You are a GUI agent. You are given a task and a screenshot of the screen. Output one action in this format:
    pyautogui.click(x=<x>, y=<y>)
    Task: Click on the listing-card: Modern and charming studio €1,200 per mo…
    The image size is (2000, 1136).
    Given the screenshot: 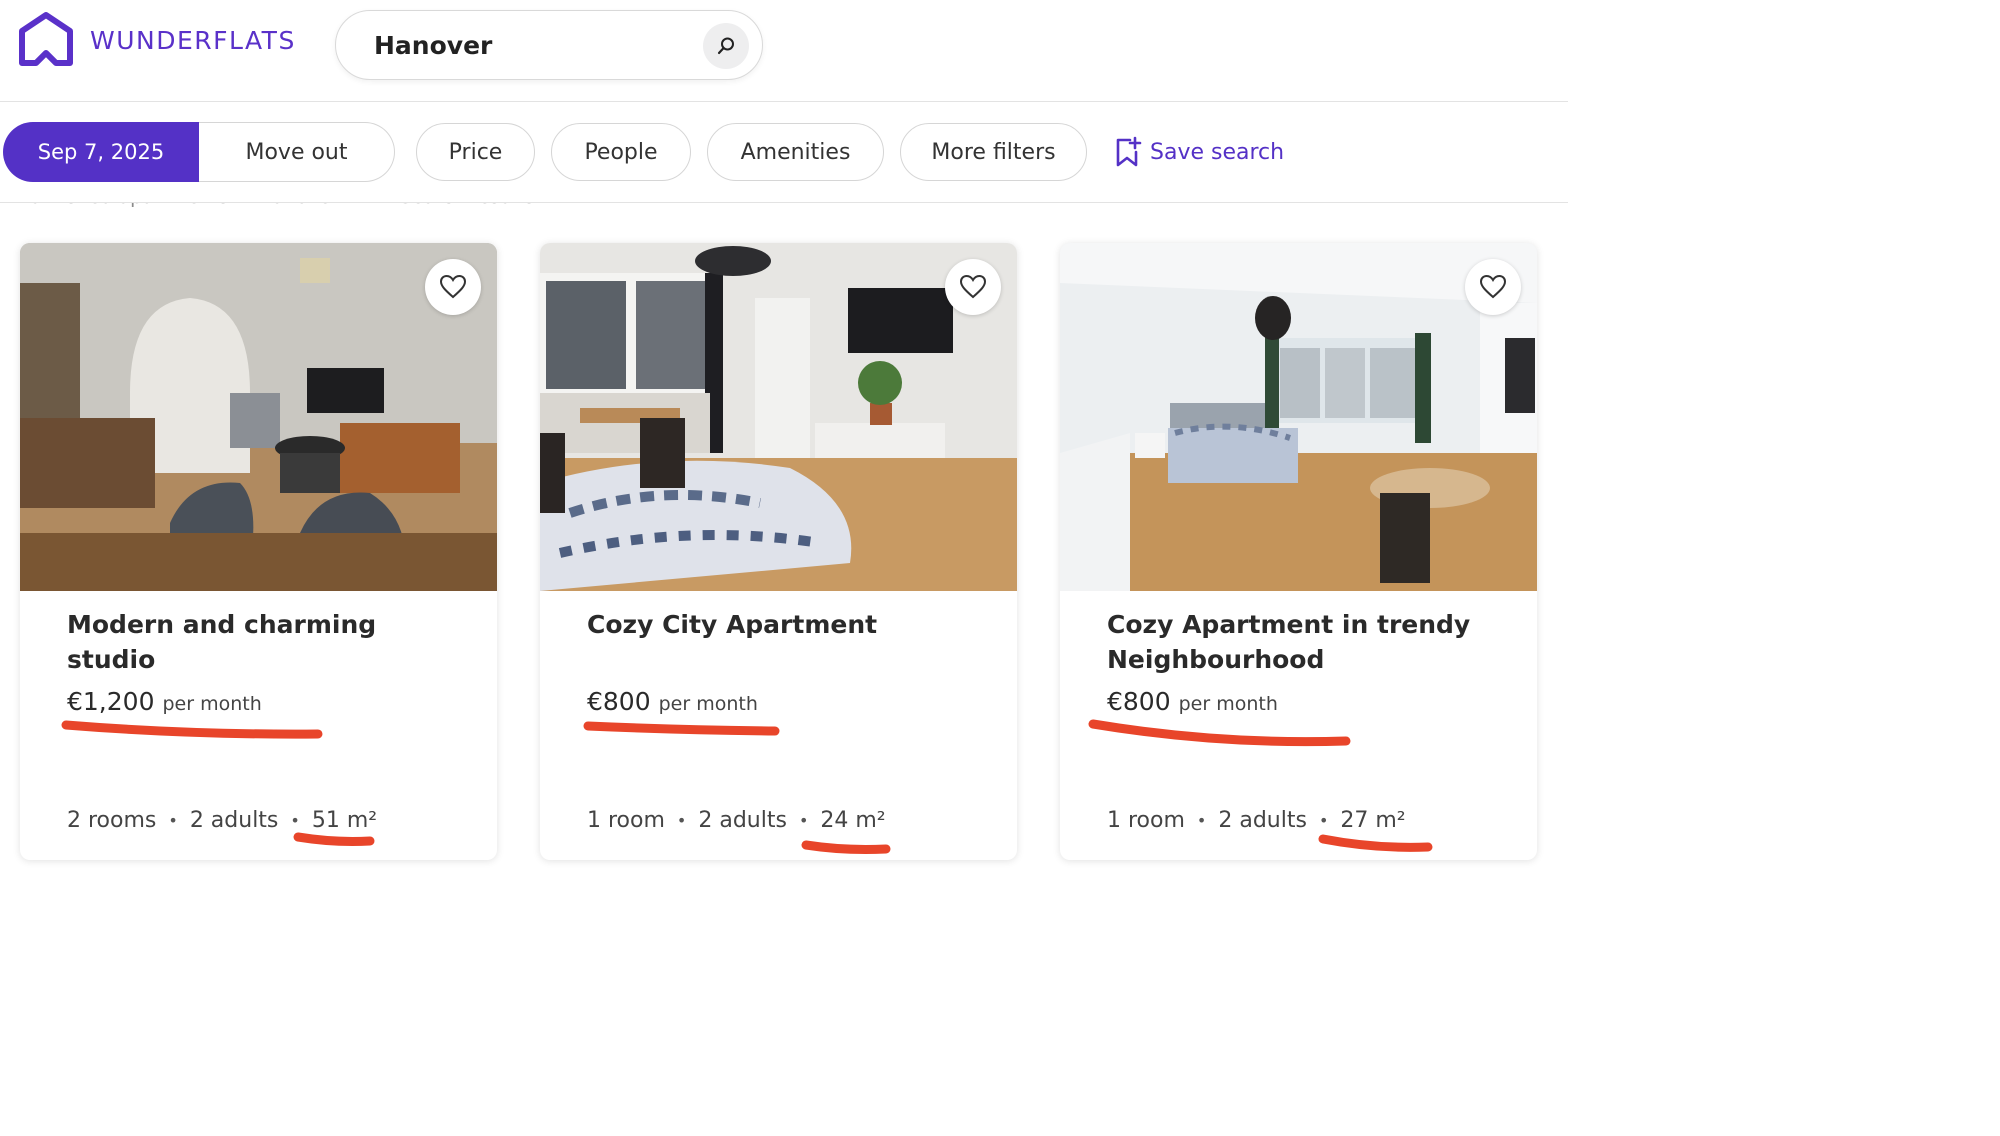 What is the action you would take?
    pyautogui.click(x=258, y=551)
    